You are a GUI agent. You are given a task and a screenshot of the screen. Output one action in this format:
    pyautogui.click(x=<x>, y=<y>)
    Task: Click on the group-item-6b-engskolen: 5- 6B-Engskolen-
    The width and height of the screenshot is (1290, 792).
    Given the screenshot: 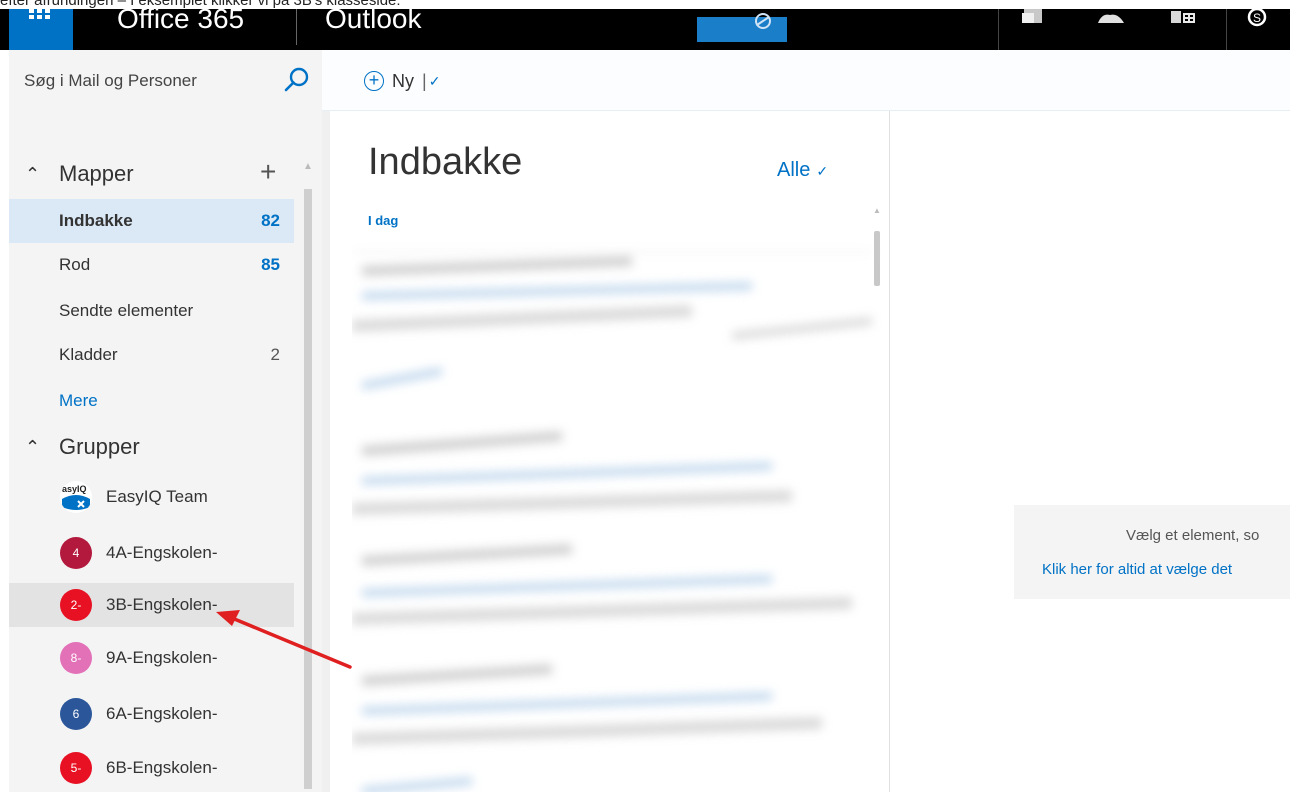 What is the action you would take?
    pyautogui.click(x=151, y=768)
    